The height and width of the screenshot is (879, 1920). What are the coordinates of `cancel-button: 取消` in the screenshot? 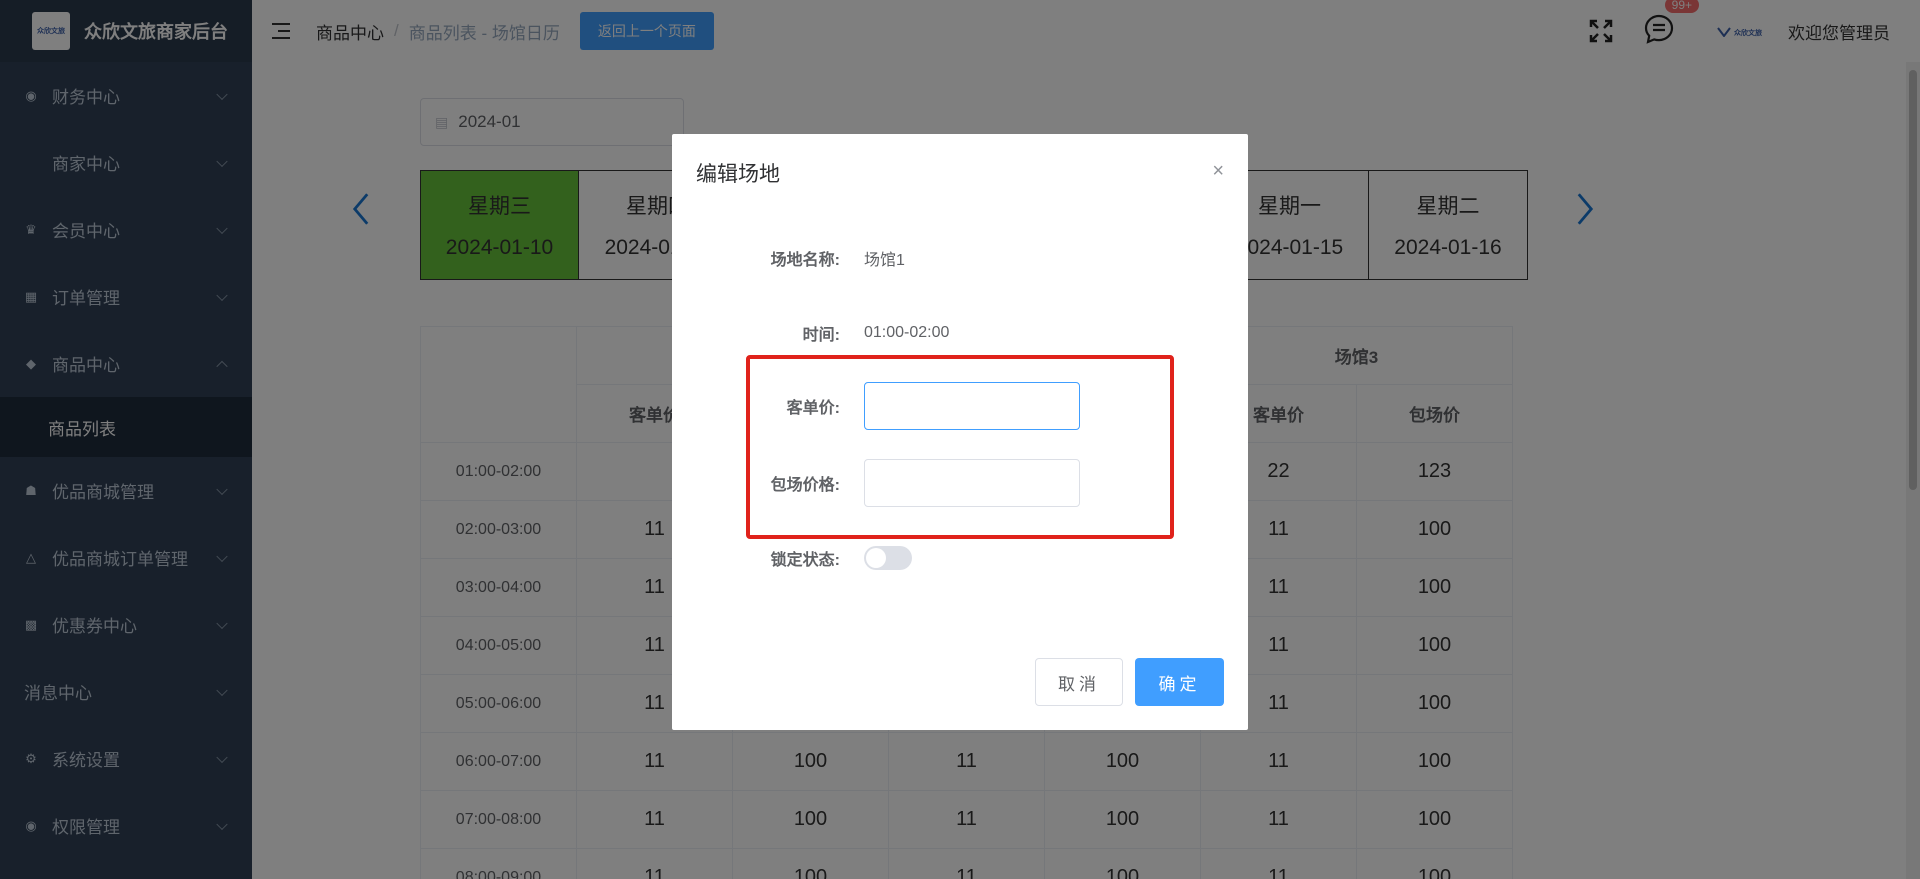 It's located at (1079, 682).